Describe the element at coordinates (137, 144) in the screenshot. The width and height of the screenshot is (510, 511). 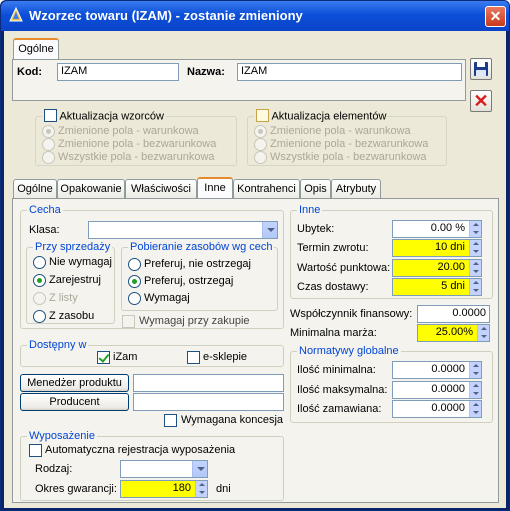
I see `wzorcow-option-2: Zmienione pola - bezwarunkowa` at that location.